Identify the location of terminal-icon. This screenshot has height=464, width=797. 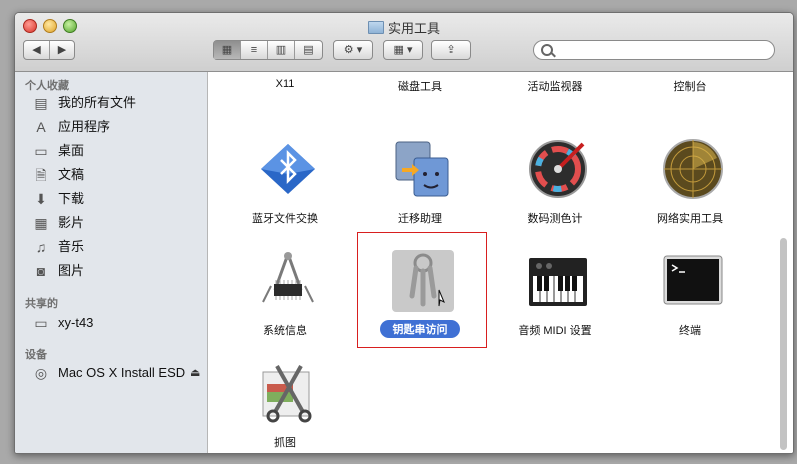
(693, 281).